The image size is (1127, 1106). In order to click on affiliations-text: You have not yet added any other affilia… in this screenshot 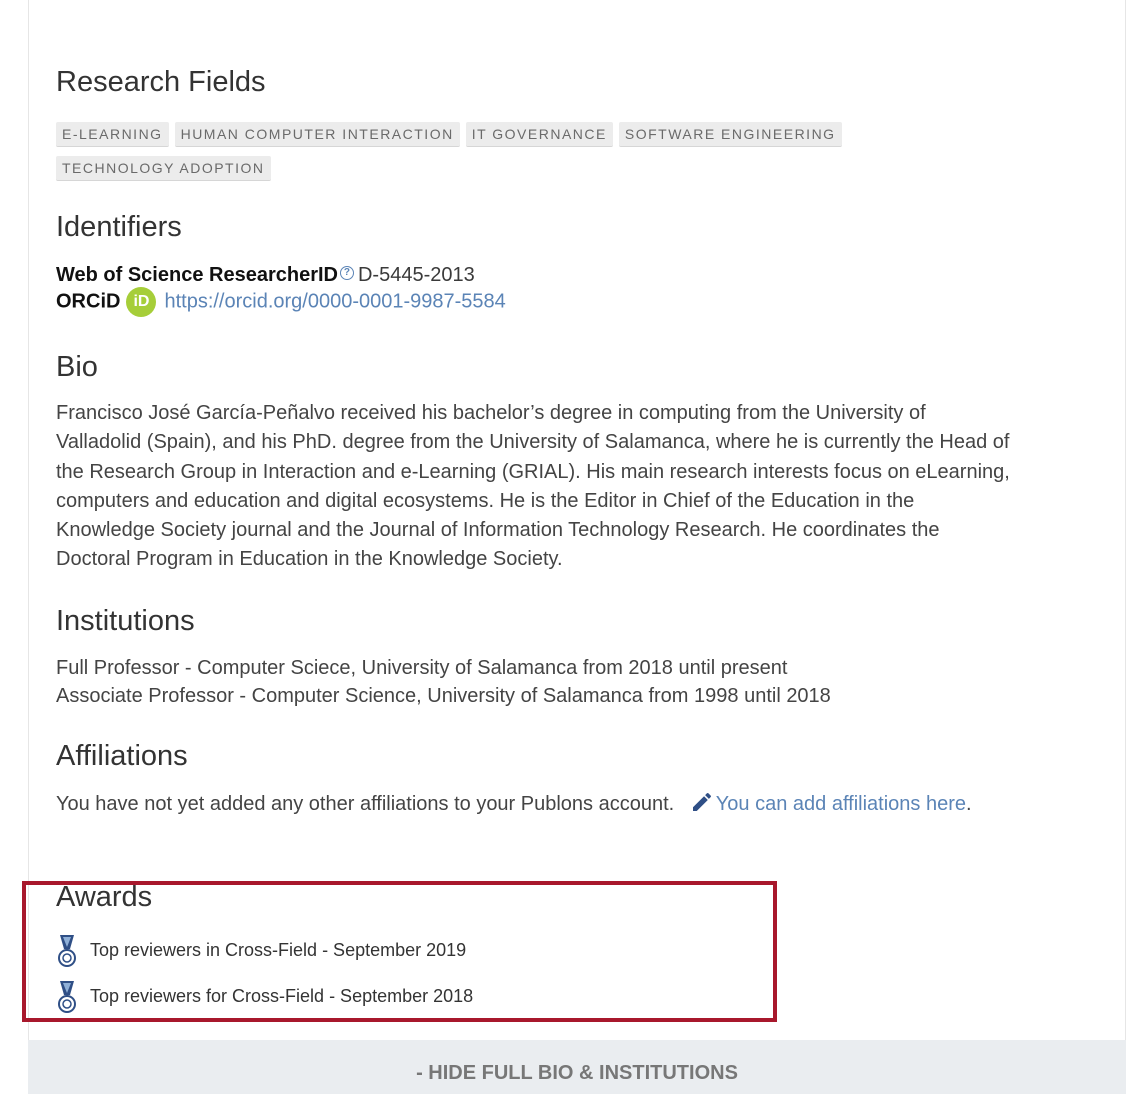, I will do `click(526, 804)`.